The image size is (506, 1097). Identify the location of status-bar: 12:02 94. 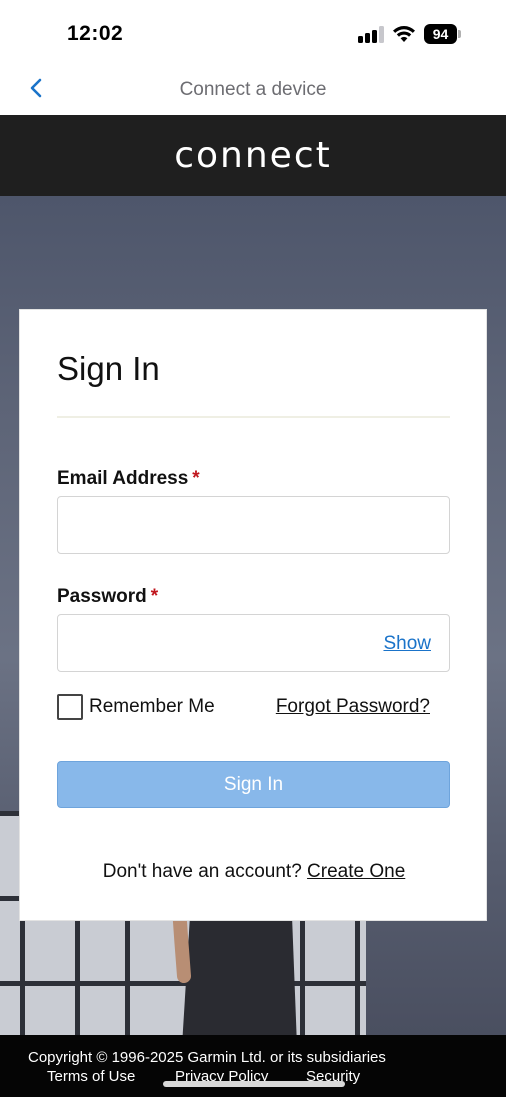
(253, 31).